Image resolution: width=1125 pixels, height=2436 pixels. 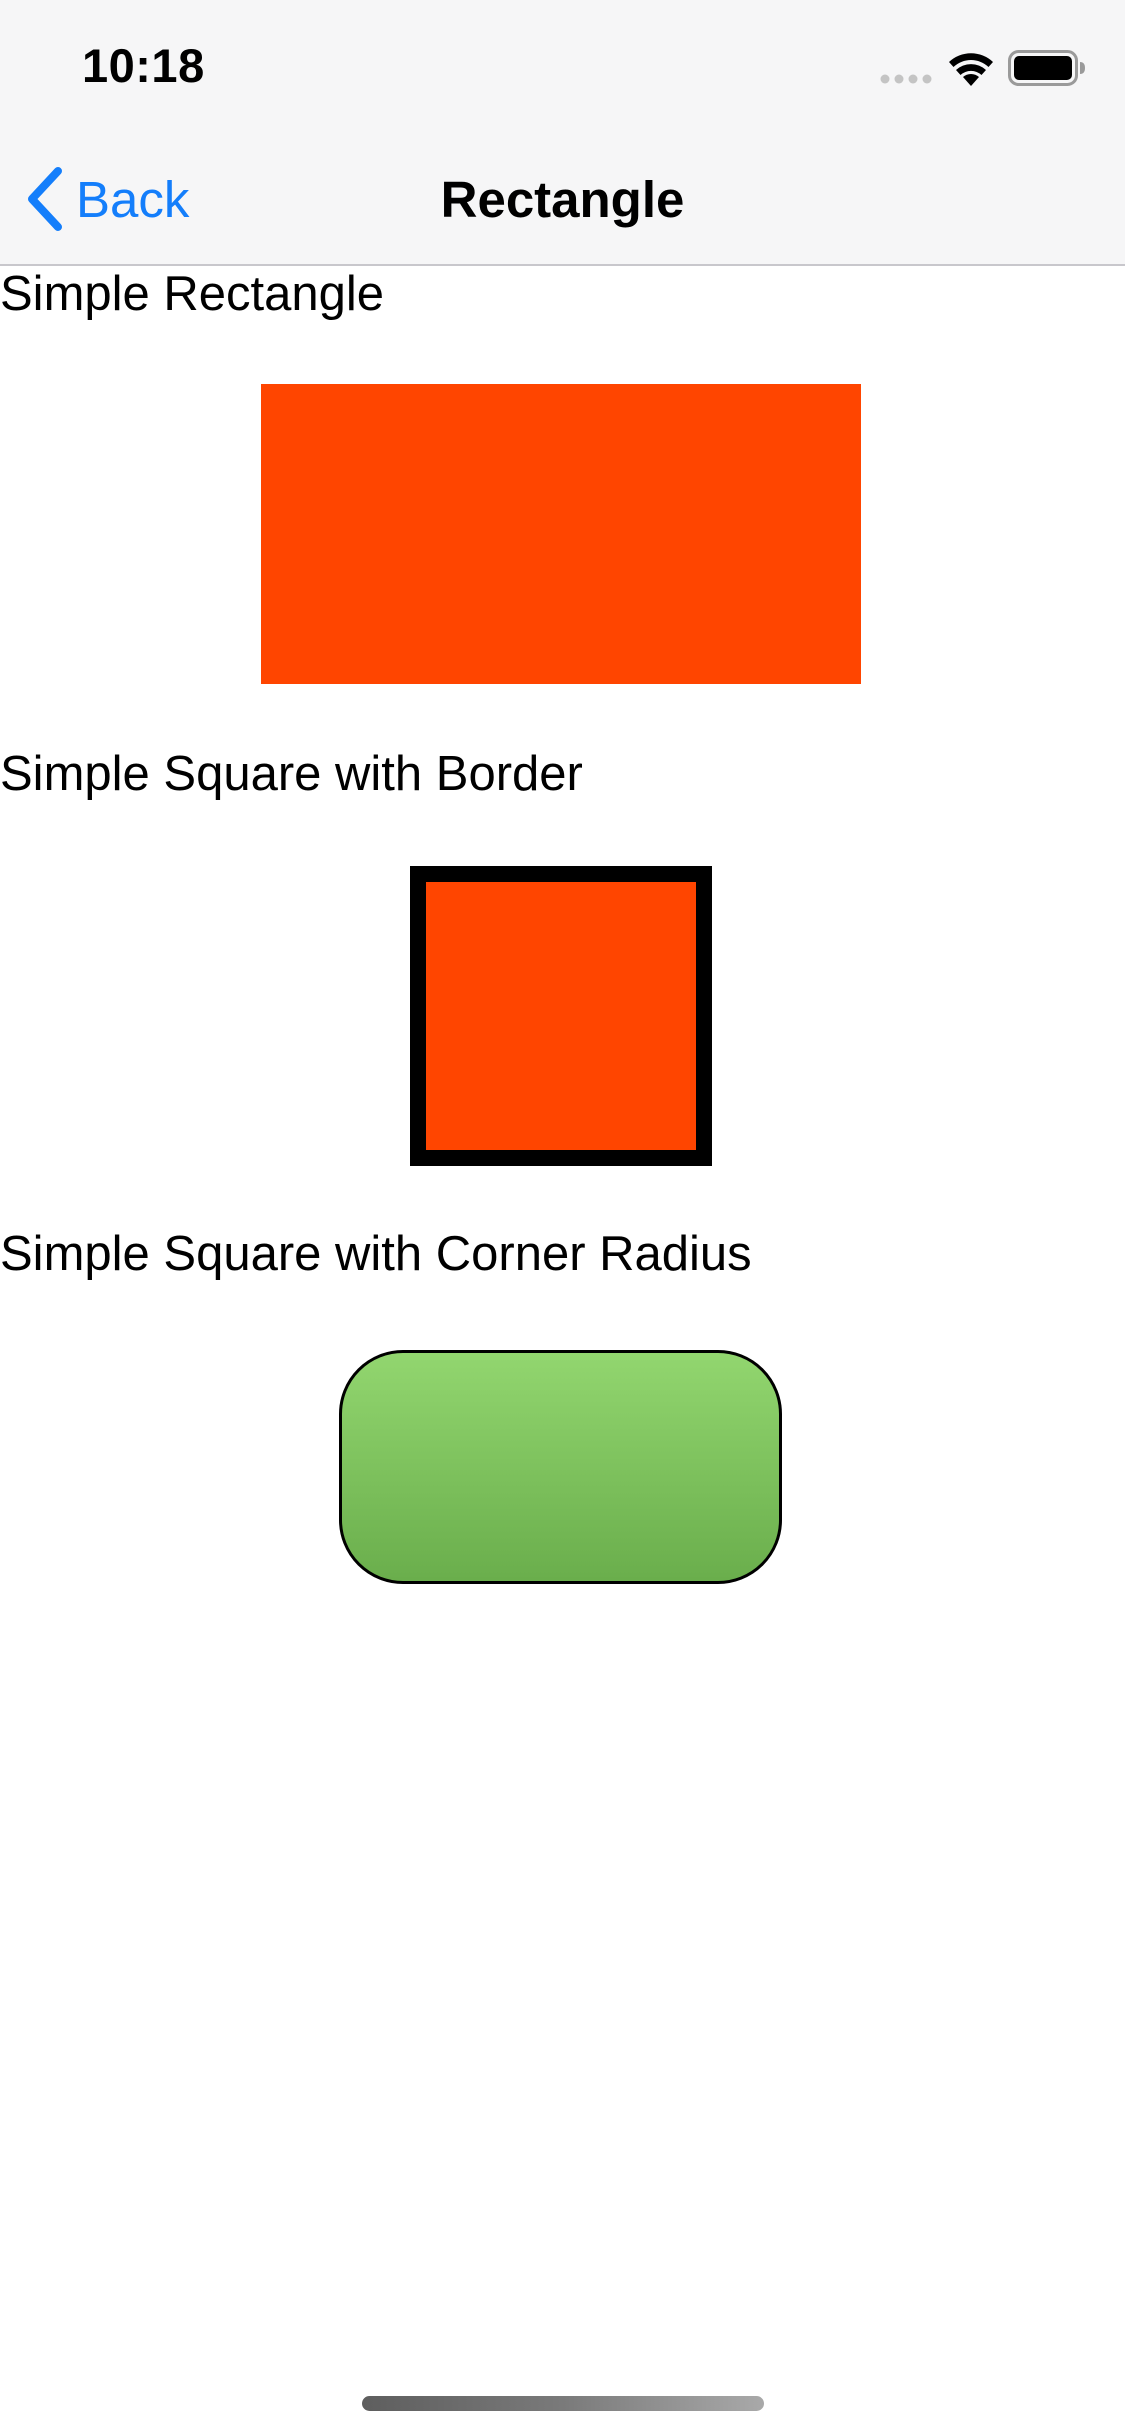 I want to click on navigation-bar: Back Rectangle, so click(x=562, y=199).